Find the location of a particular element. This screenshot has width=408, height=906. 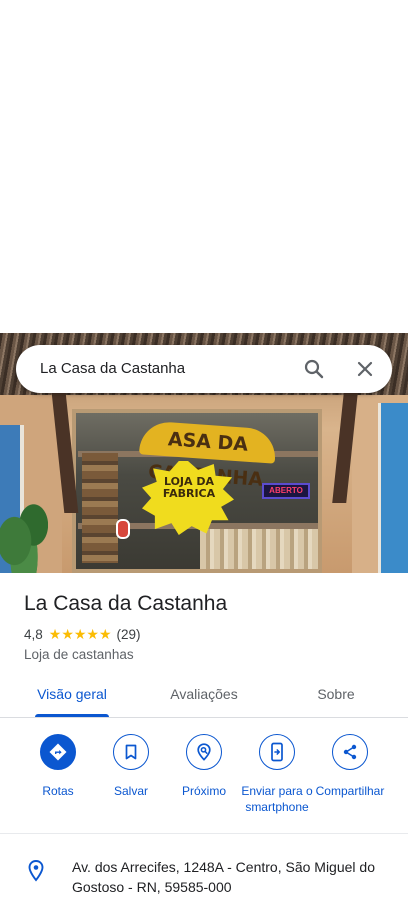

tab-reviews: Avaliações is located at coordinates (204, 695).